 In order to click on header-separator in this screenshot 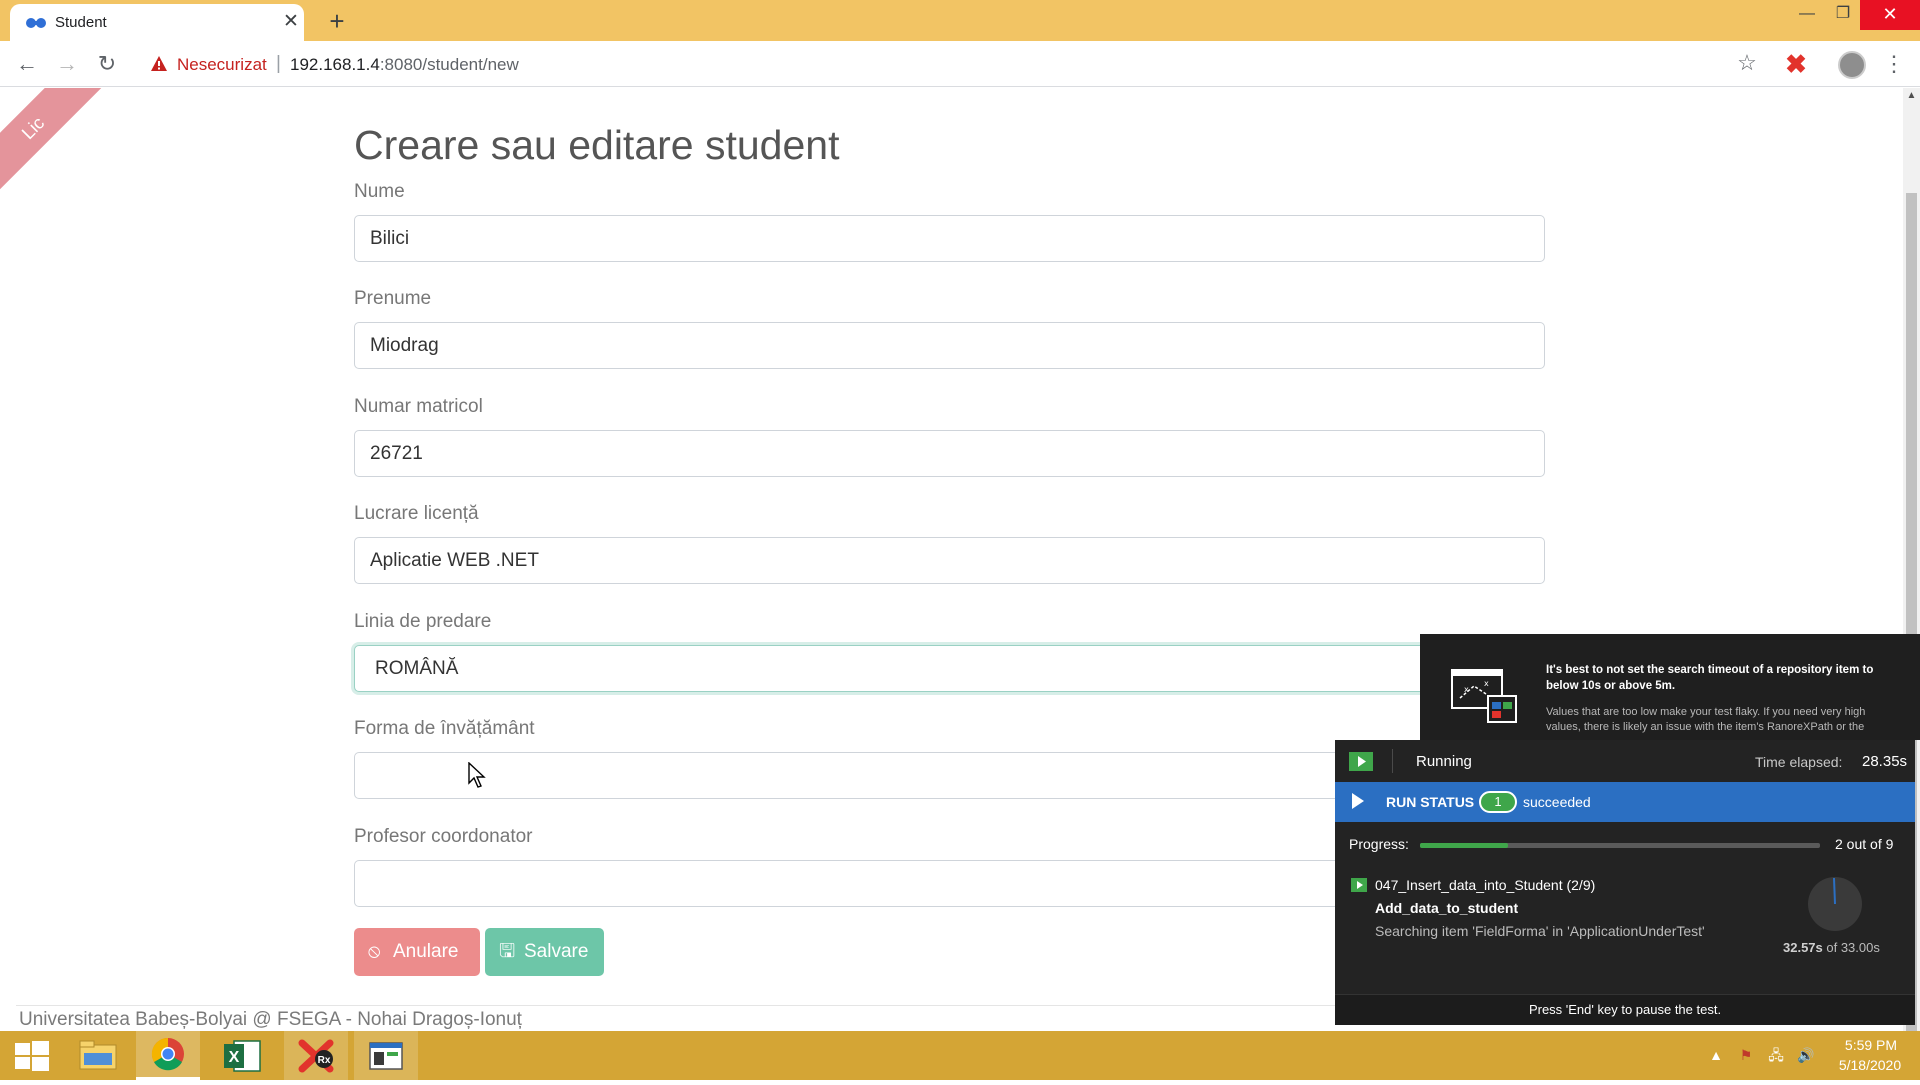, I will do `click(1392, 761)`.